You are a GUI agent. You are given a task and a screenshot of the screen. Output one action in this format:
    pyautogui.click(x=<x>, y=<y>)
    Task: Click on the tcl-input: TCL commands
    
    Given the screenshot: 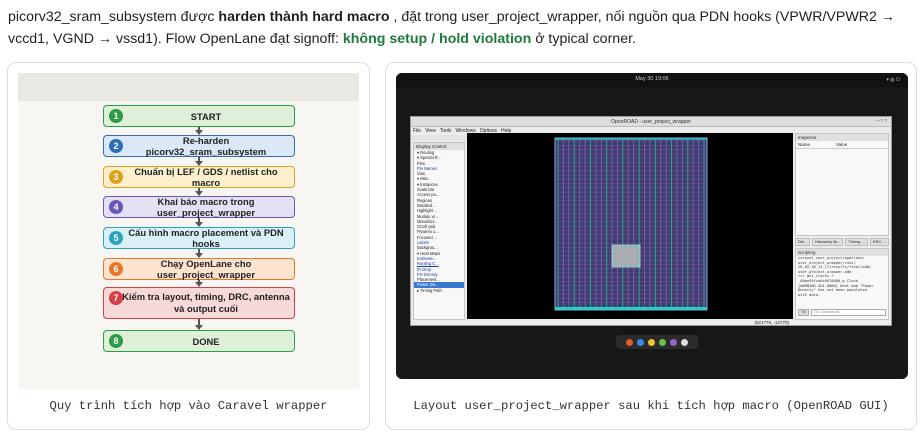 What is the action you would take?
    pyautogui.click(x=848, y=312)
    